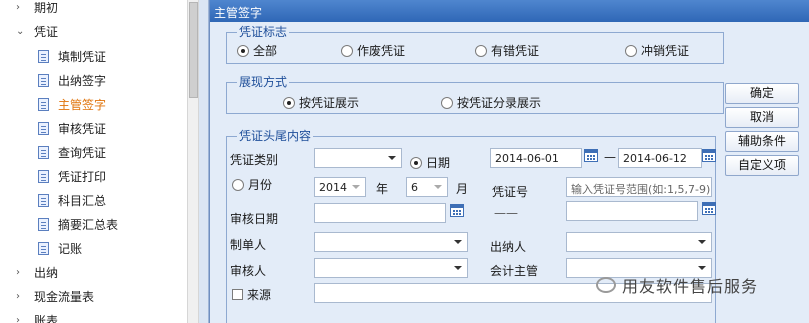 The width and height of the screenshot is (809, 323). What do you see at coordinates (82, 200) in the screenshot?
I see `nav-sub-label: 科目汇总` at bounding box center [82, 200].